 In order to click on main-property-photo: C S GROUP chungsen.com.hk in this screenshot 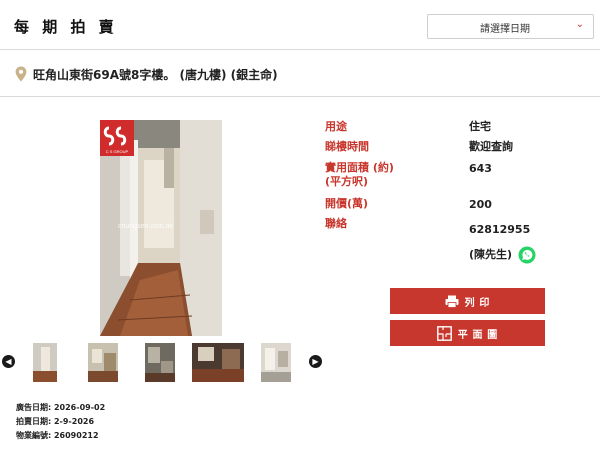, I will do `click(161, 228)`.